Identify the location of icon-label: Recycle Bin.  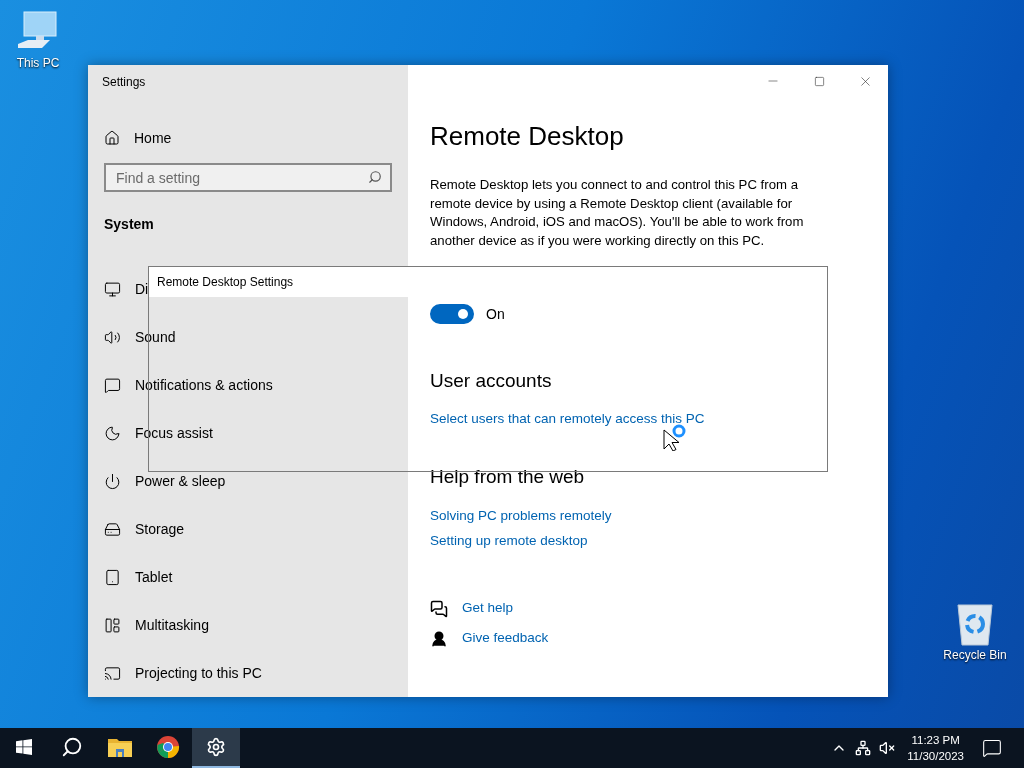
(975, 655).